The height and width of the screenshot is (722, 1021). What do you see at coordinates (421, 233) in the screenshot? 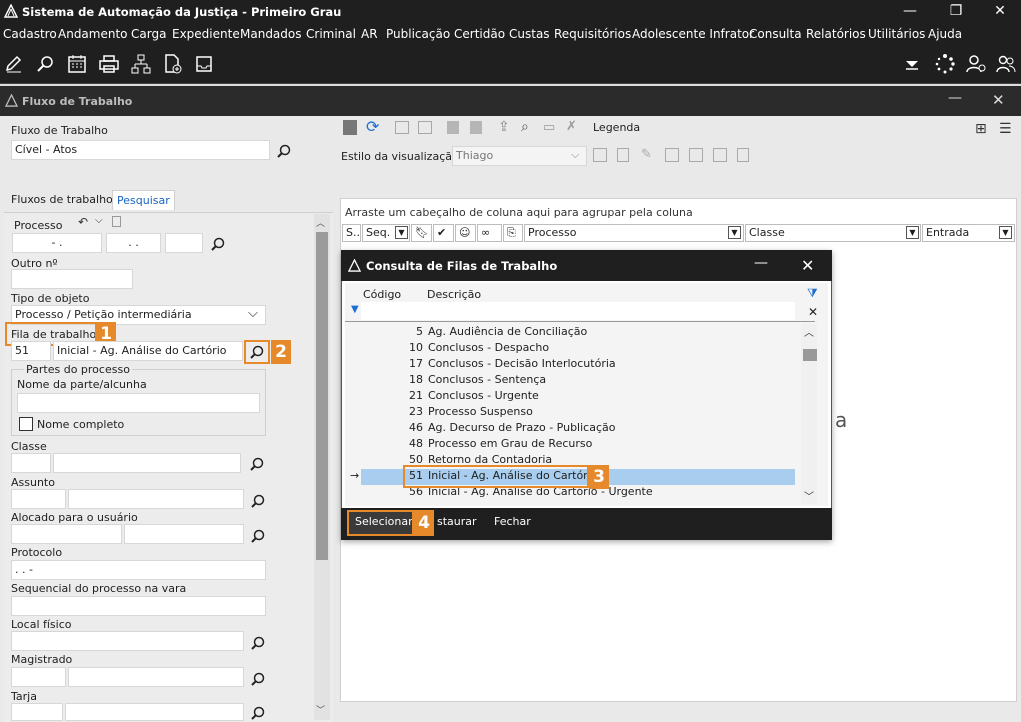
I see `column-bookmark: 🔖︎` at bounding box center [421, 233].